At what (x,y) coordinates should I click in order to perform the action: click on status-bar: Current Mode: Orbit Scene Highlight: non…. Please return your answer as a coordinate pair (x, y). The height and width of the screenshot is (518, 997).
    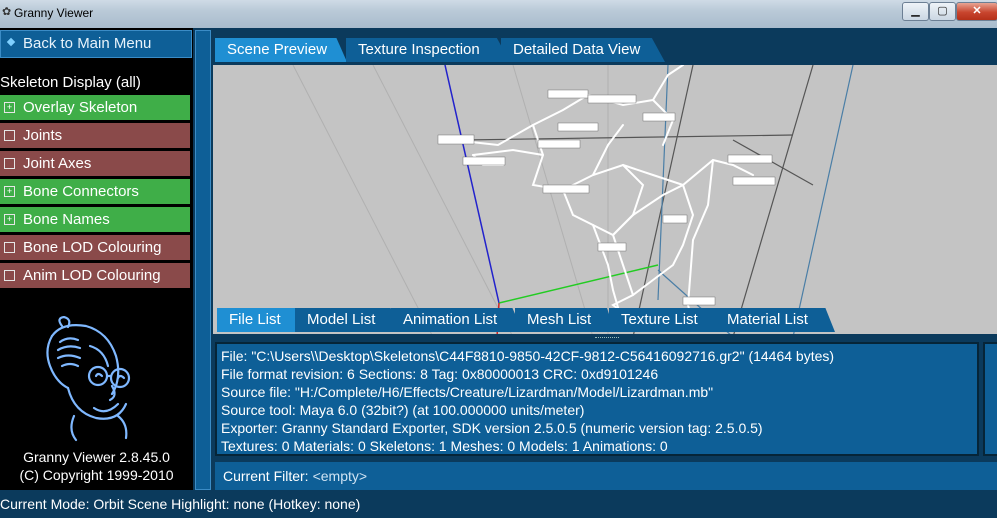
    Looking at the image, I should click on (498, 503).